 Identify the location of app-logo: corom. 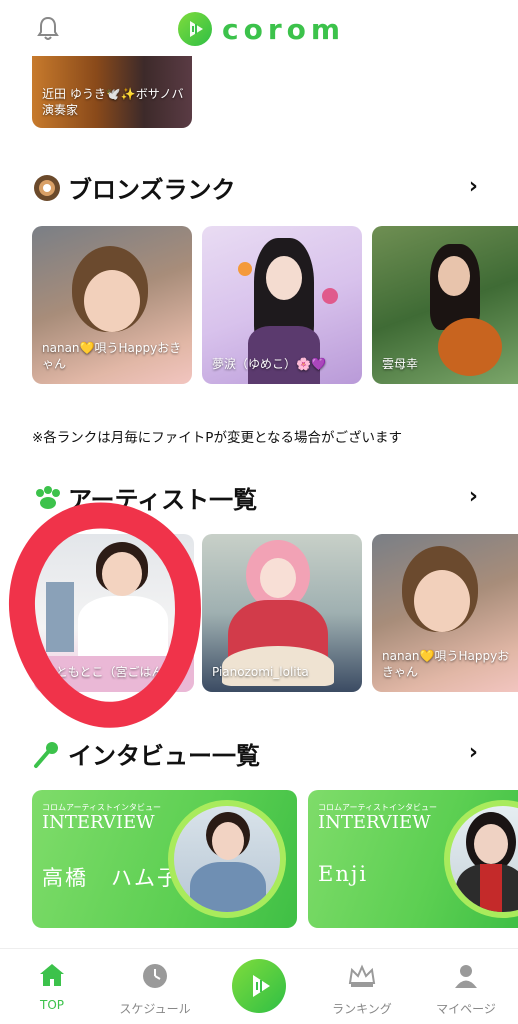
(261, 29).